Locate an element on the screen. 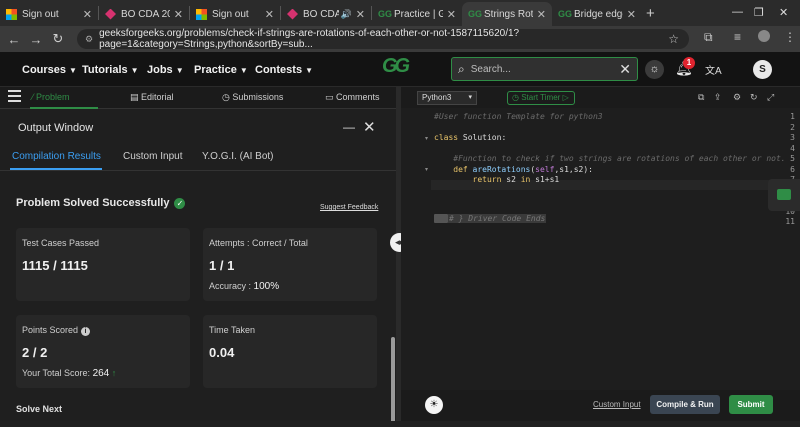 The width and height of the screenshot is (800, 427). code-line-7: return s2 in s1+s1 is located at coordinates (497, 179).